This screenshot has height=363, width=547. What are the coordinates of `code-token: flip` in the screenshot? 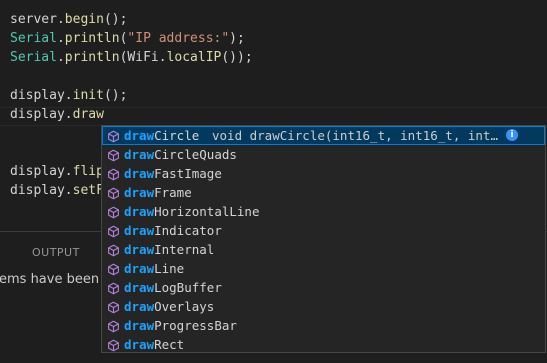 It's located at (88, 171).